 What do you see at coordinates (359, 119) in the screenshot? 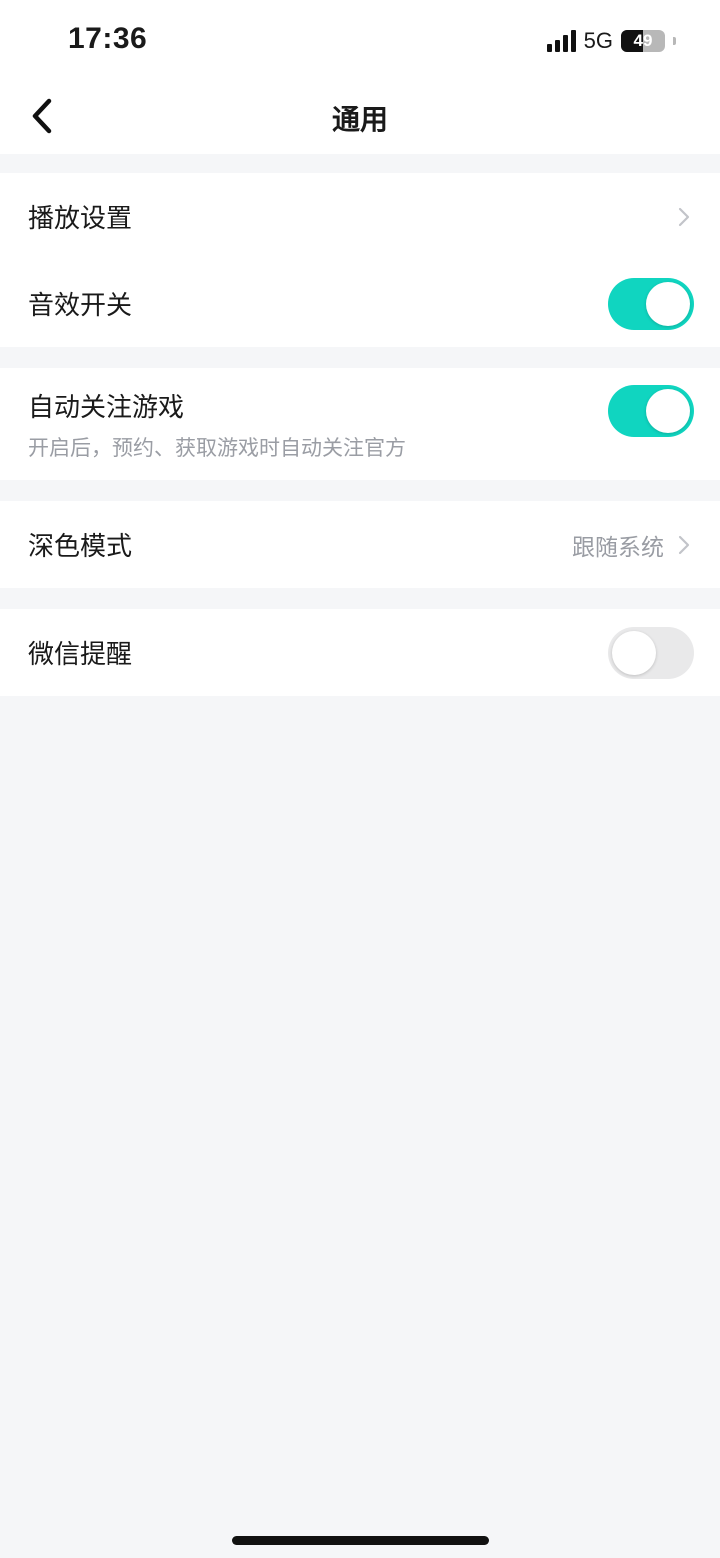
I see `page-title: 通用` at bounding box center [359, 119].